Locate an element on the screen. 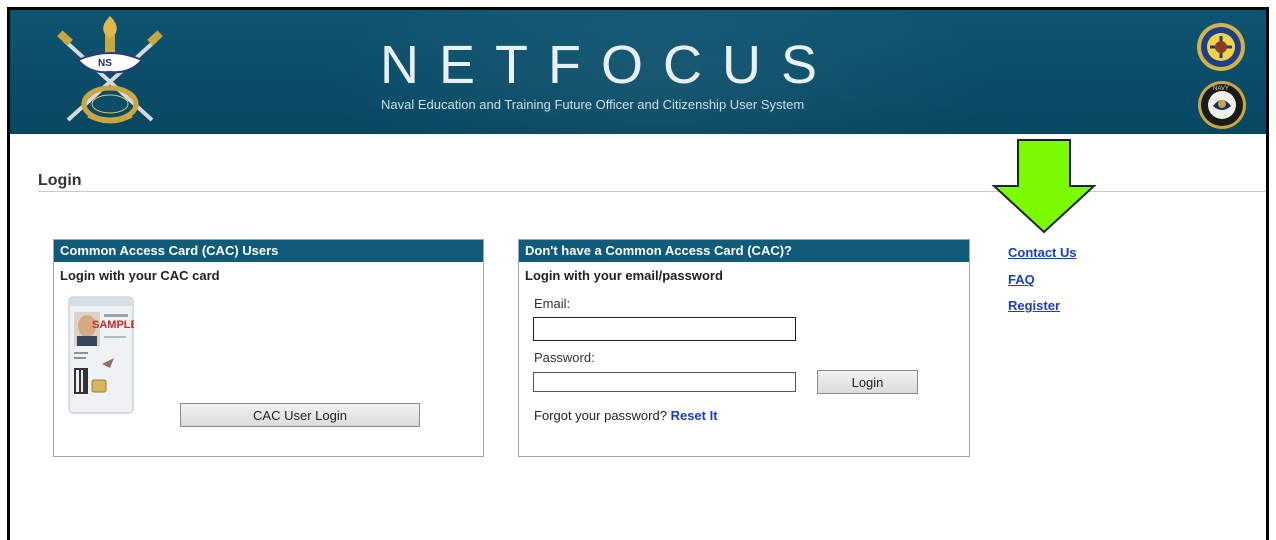 This screenshot has height=540, width=1276. cac-user-login-button: CAC User Login is located at coordinates (300, 415).